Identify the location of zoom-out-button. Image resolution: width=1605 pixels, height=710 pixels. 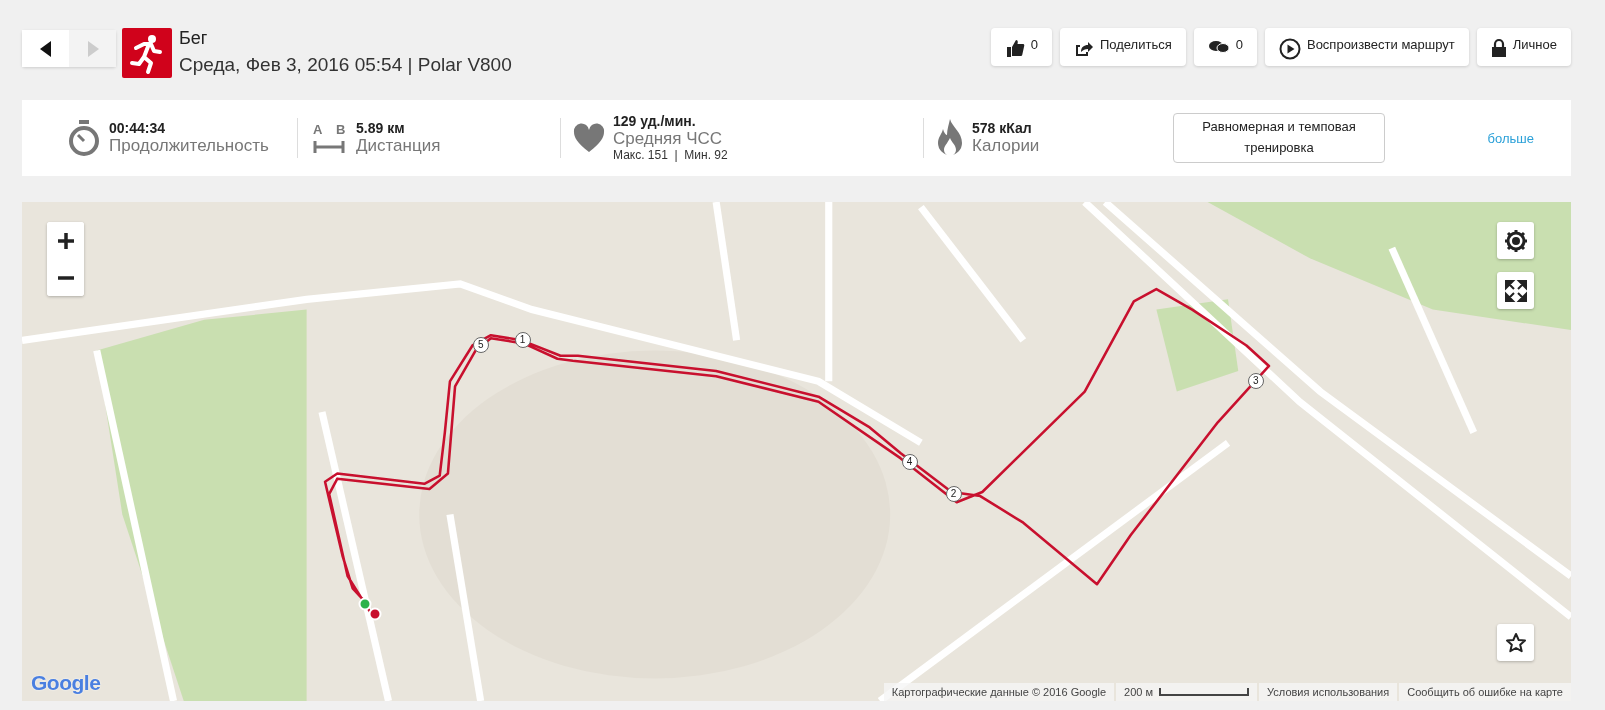
(65, 277).